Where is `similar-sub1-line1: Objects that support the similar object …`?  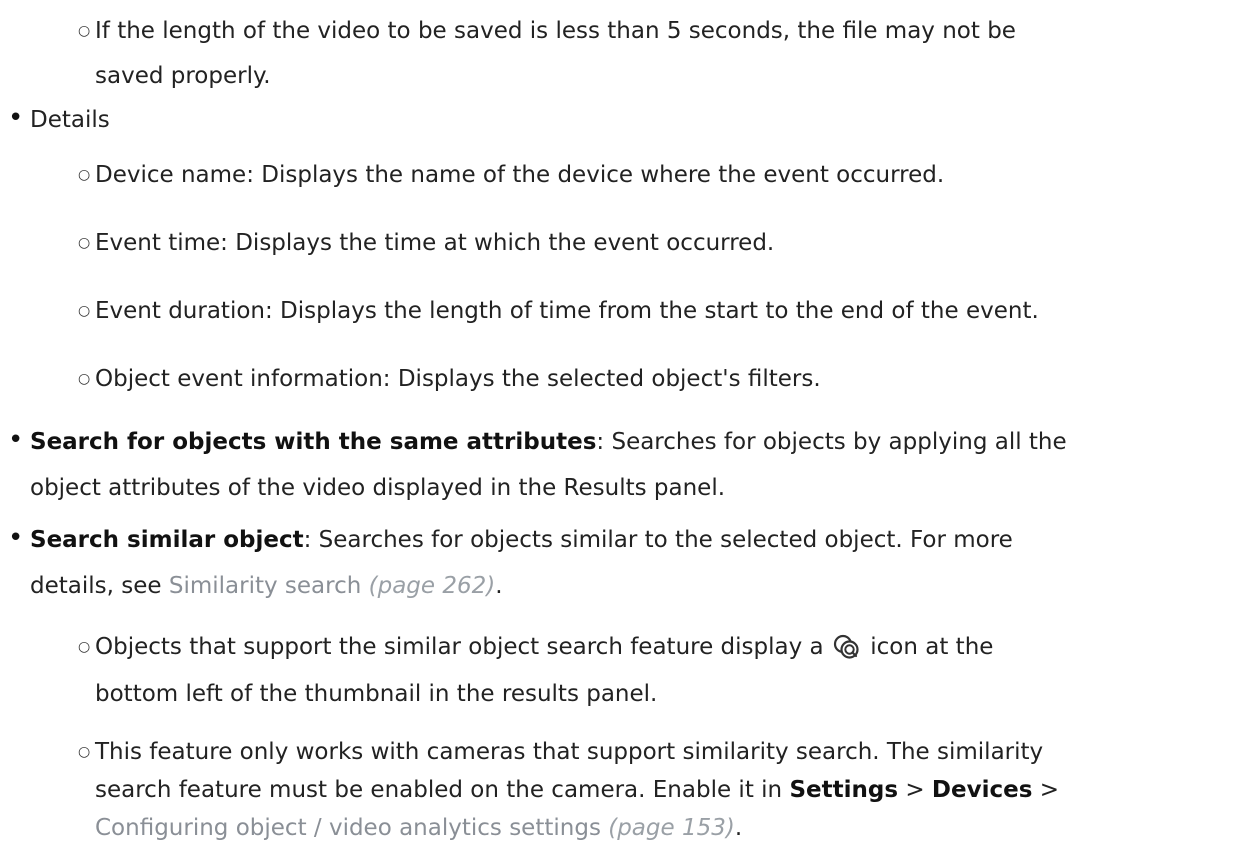 similar-sub1-line1: Objects that support the similar object … is located at coordinates (544, 647).